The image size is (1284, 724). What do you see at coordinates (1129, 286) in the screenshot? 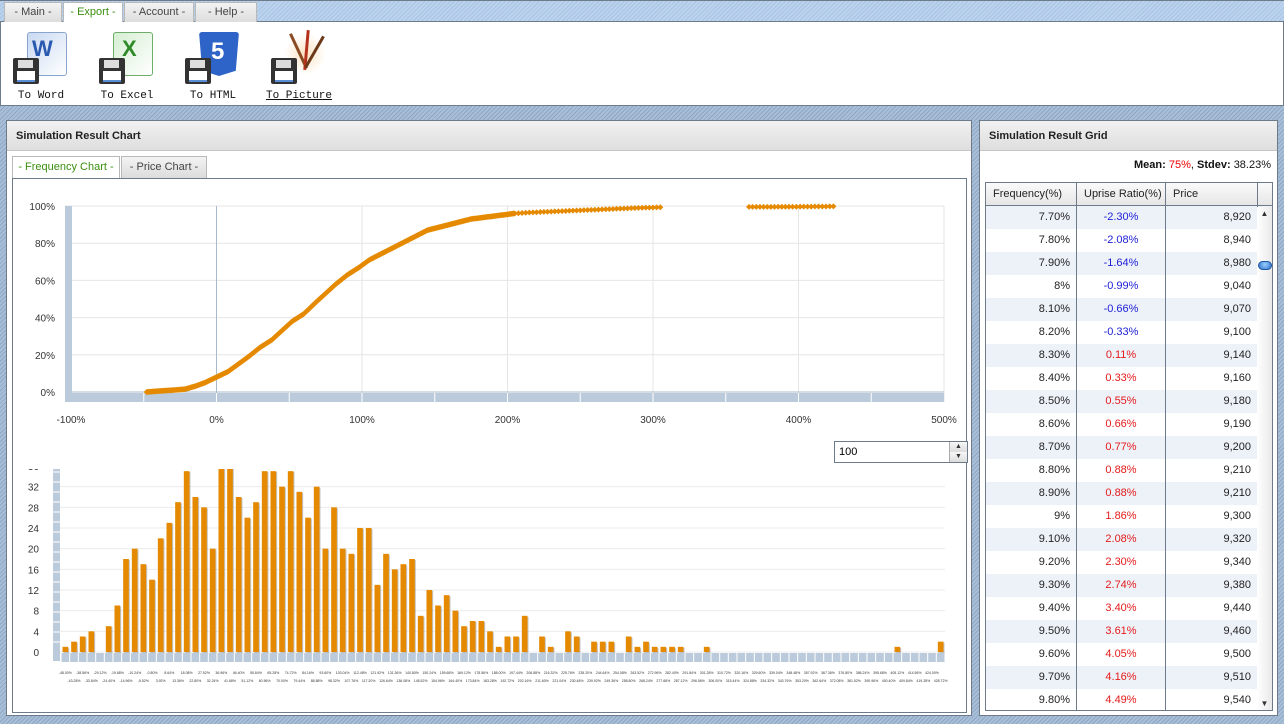
I see `table-row: 8% -0.99% 9,040` at bounding box center [1129, 286].